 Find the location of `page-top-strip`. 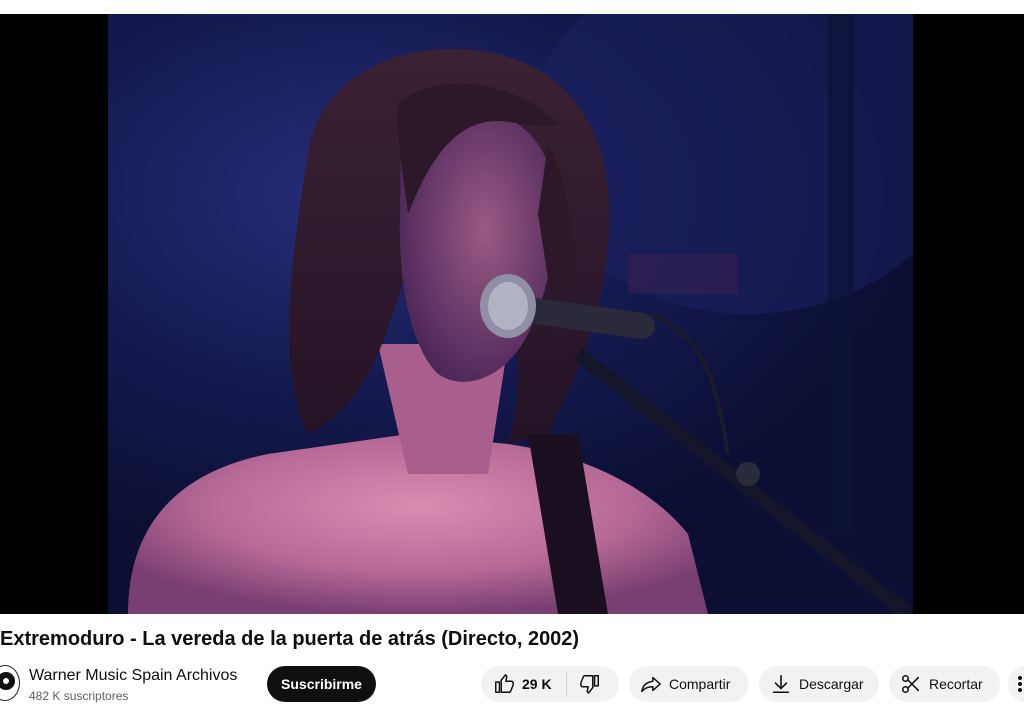

page-top-strip is located at coordinates (512, 7).